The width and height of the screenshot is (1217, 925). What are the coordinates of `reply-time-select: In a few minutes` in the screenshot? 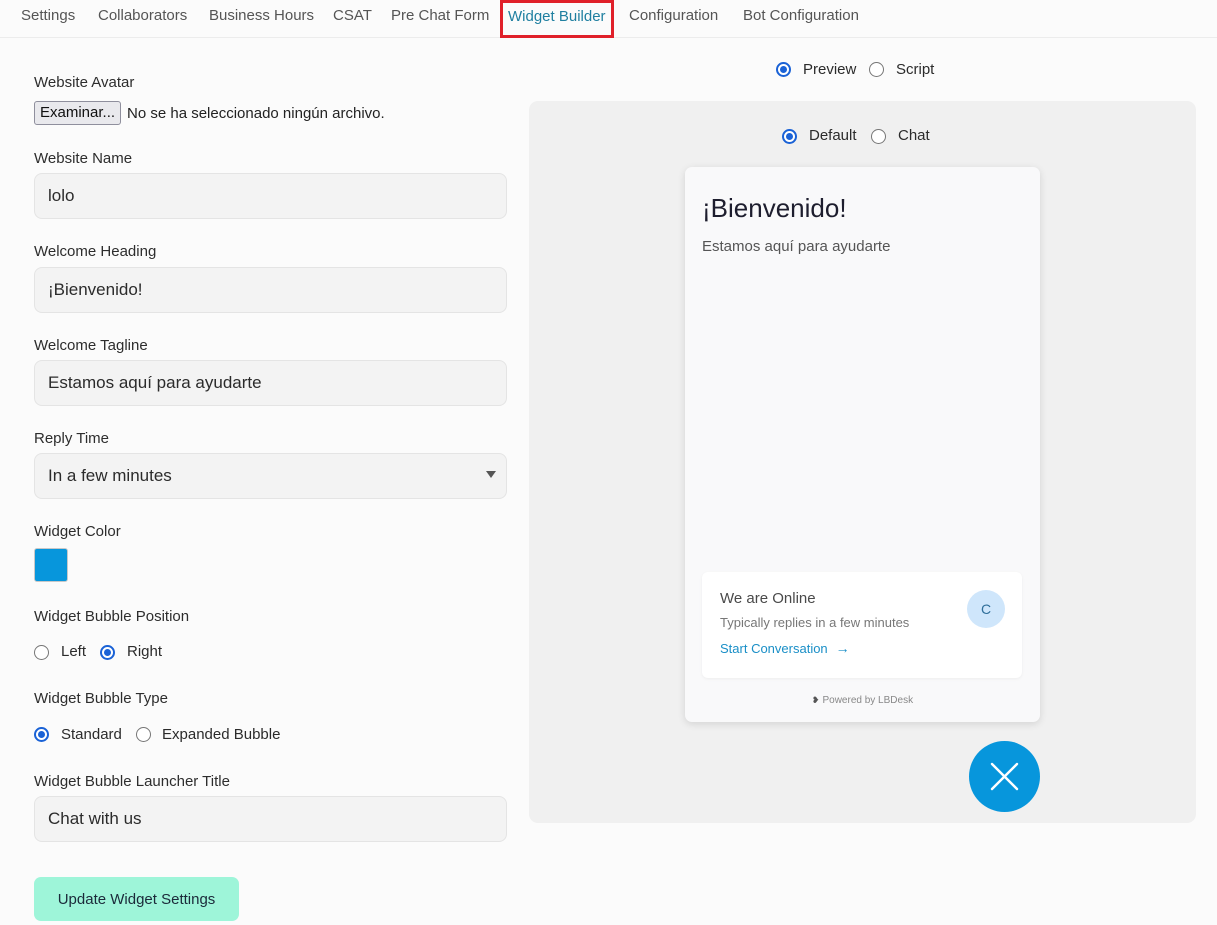 It's located at (270, 476).